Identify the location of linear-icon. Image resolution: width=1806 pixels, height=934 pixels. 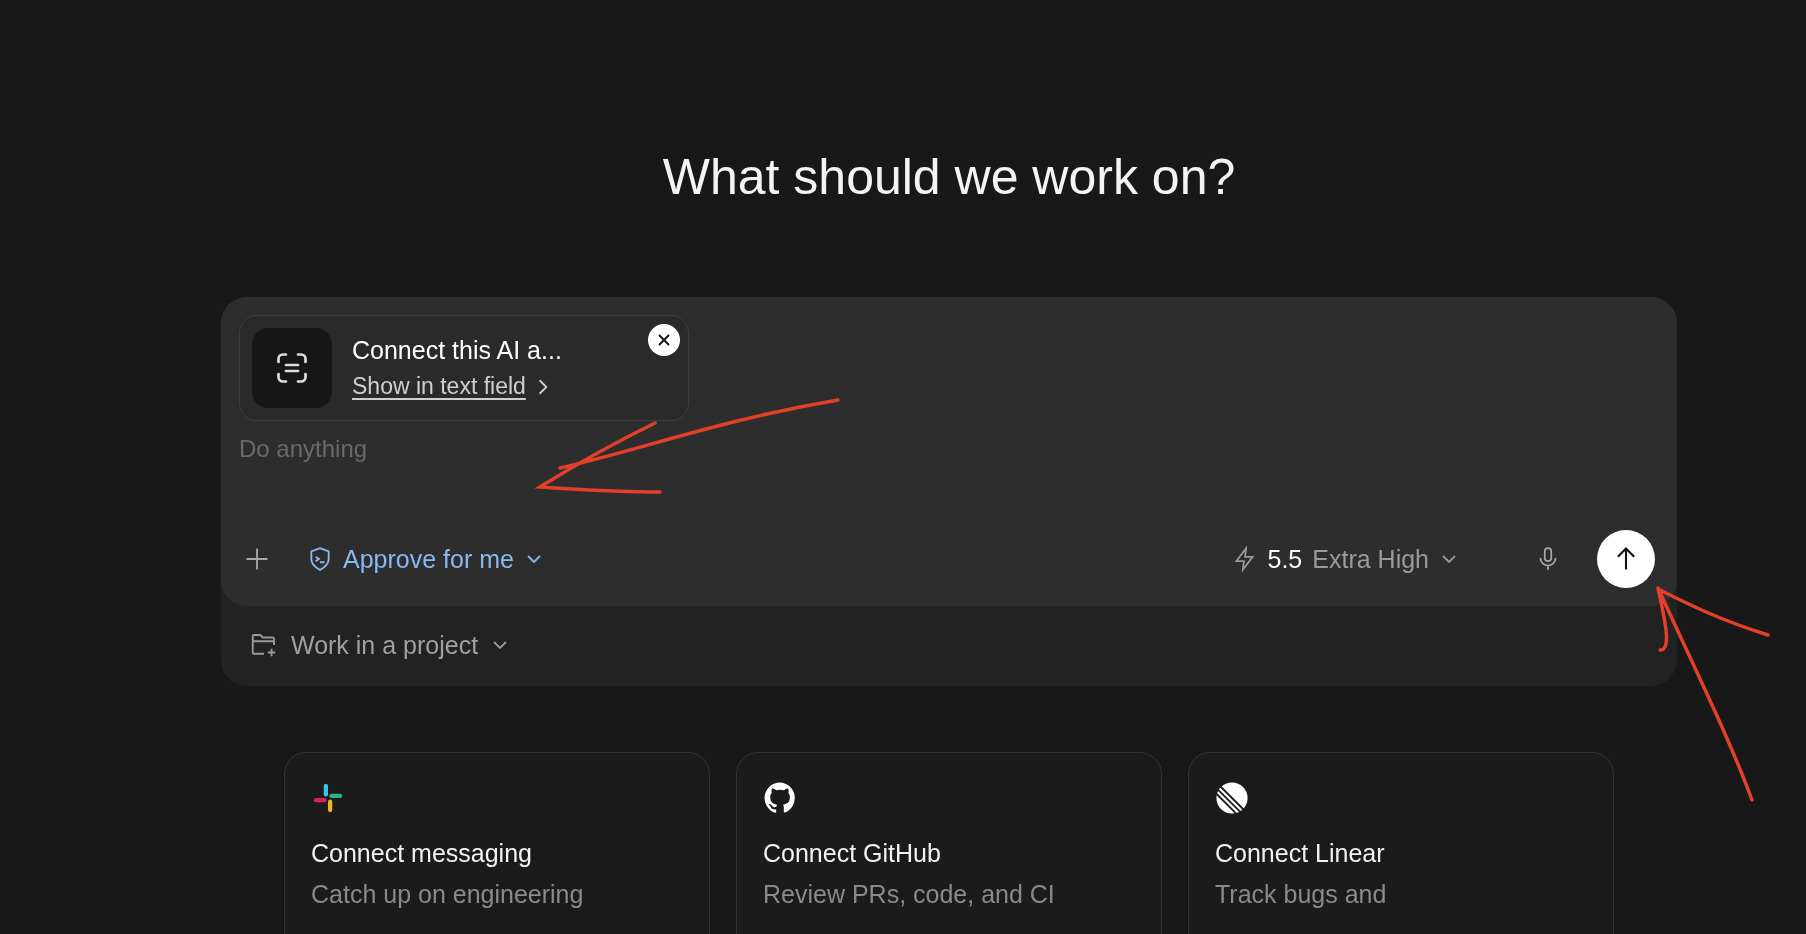
(1232, 798).